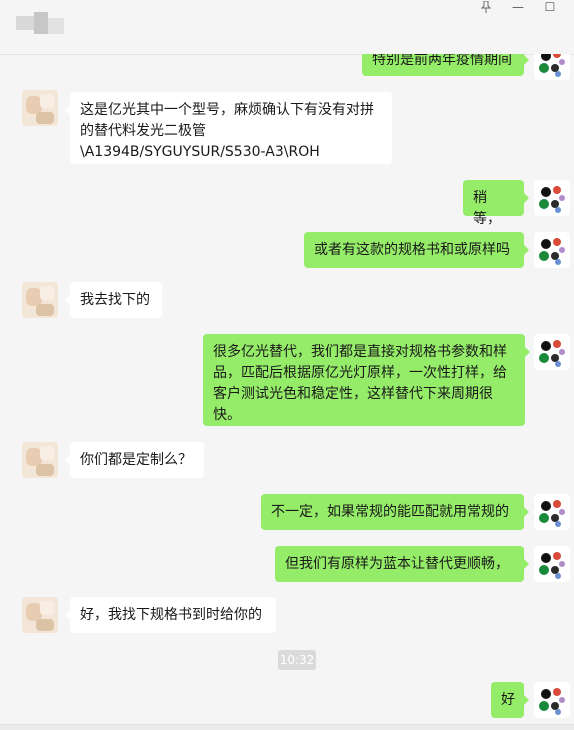  I want to click on message-bubble-self: 不一定，如果常规的能匹配就用常规的, so click(395, 512).